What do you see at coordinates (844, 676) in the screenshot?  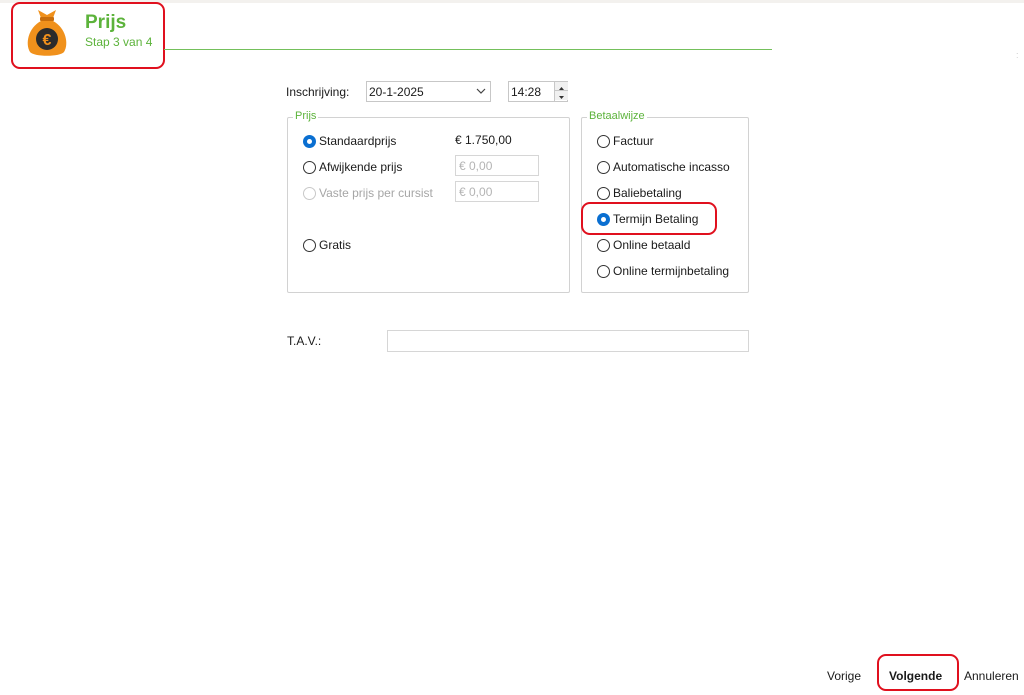 I see `vorige-button: Vorige` at bounding box center [844, 676].